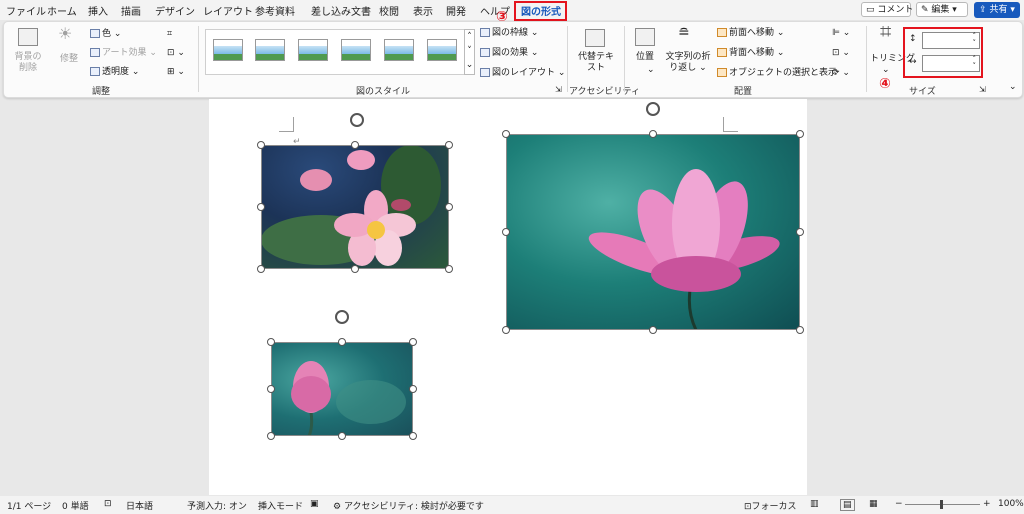  I want to click on reset-picture-icon: ⊞ ⌄, so click(176, 72).